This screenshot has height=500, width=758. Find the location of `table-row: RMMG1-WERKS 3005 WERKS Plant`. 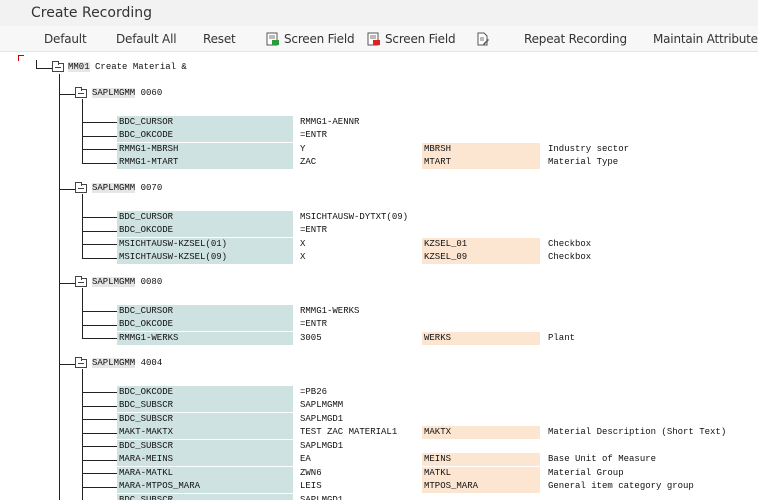

table-row: RMMG1-WERKS 3005 WERKS Plant is located at coordinates (437, 338).